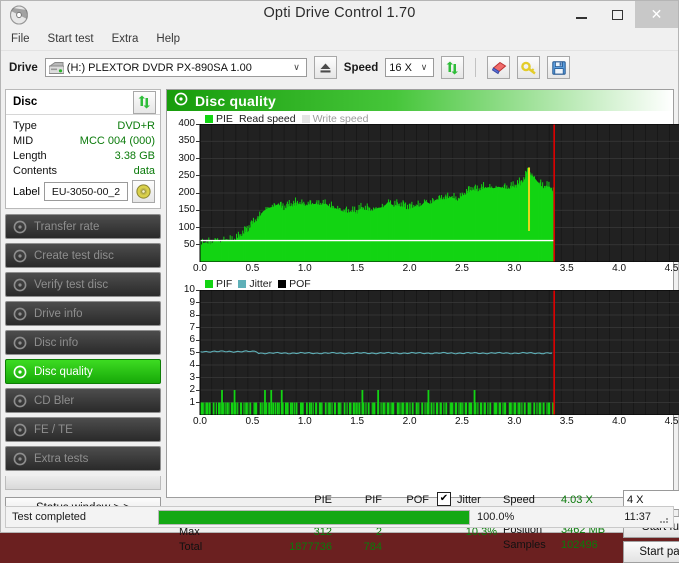 Image resolution: width=679 pixels, height=563 pixels. I want to click on eject-button, so click(325, 67).